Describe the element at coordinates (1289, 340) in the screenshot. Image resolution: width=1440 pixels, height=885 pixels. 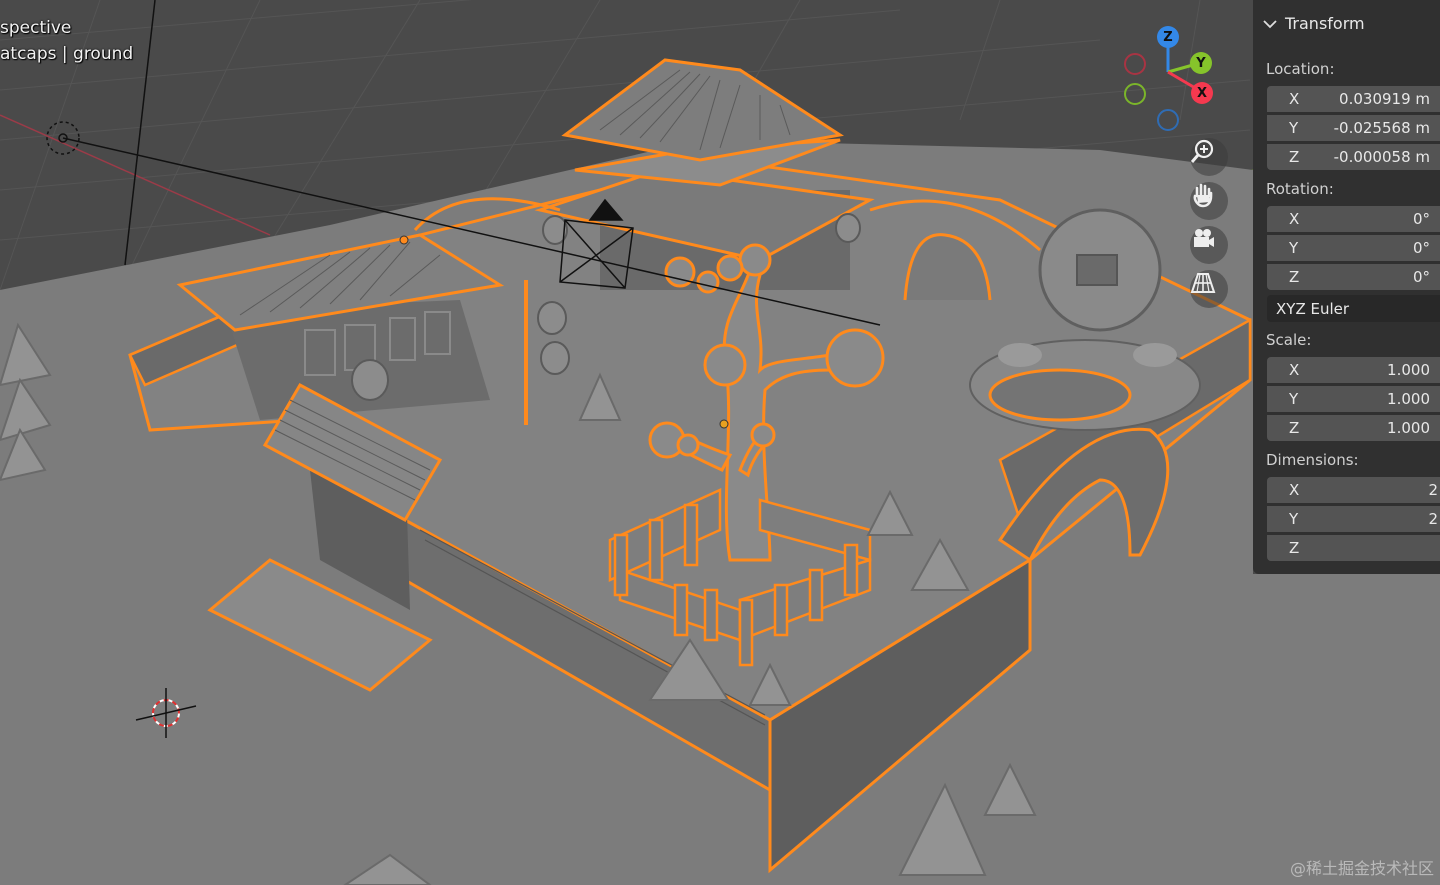
I see `scale-label: Scale:` at that location.